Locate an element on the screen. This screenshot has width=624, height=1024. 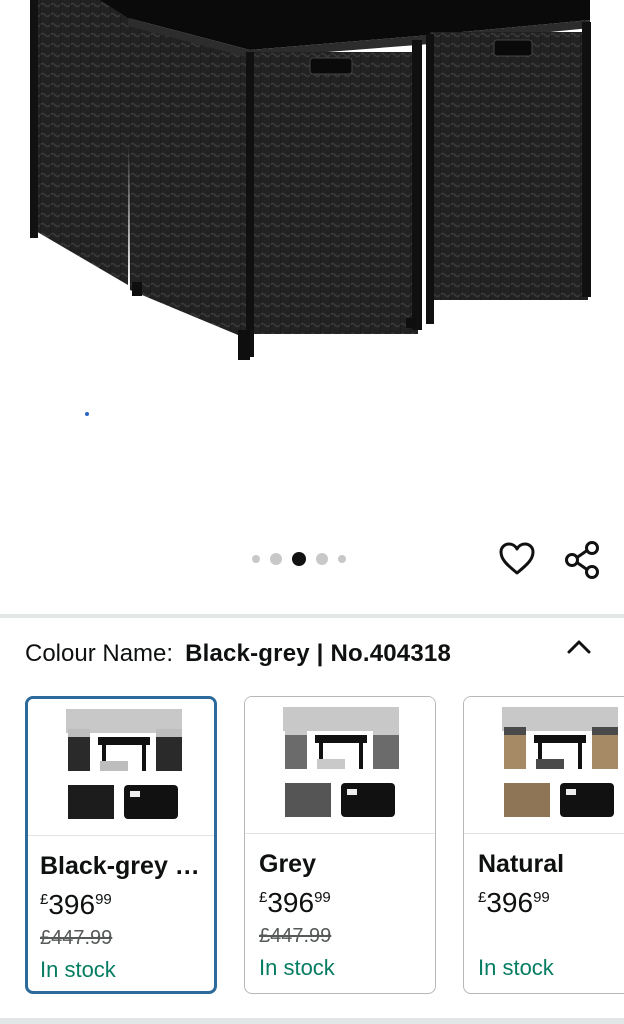
swatch-was-price is located at coordinates (551, 937).